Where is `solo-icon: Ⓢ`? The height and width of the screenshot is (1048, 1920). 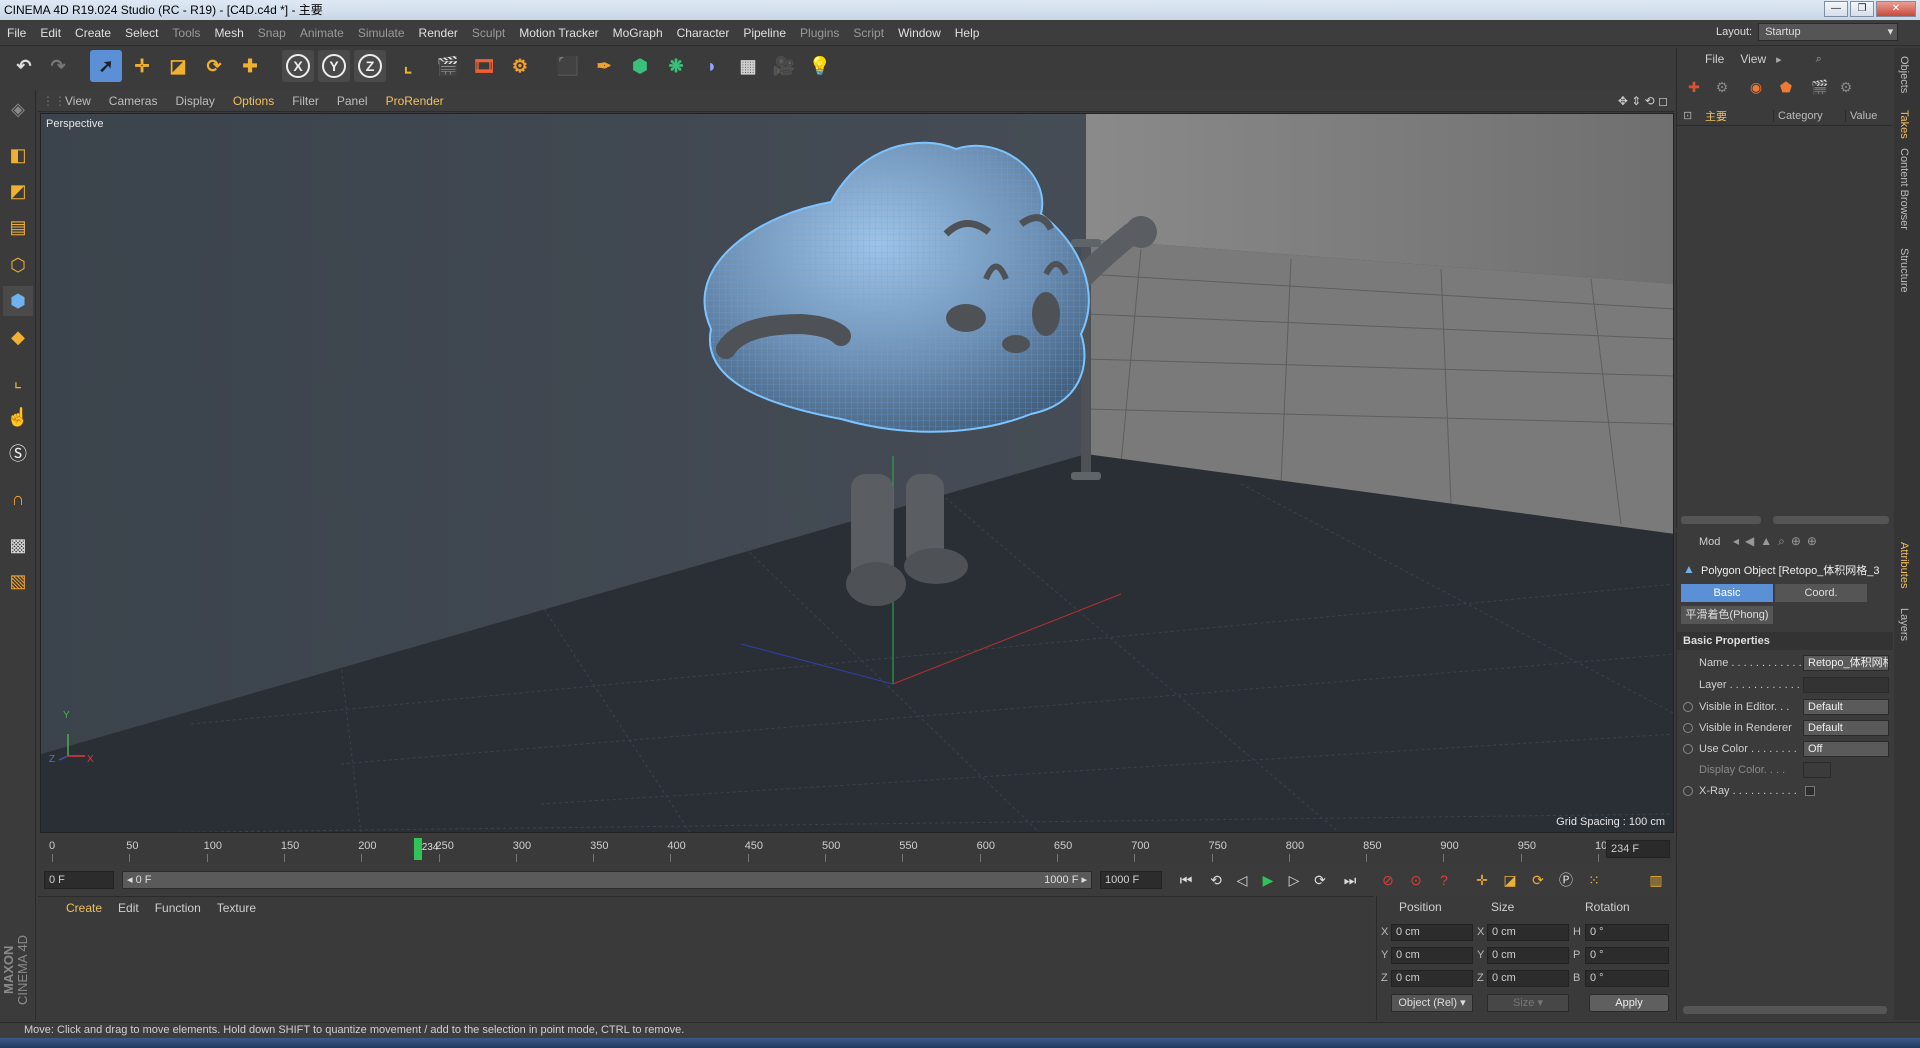 solo-icon: Ⓢ is located at coordinates (18, 453).